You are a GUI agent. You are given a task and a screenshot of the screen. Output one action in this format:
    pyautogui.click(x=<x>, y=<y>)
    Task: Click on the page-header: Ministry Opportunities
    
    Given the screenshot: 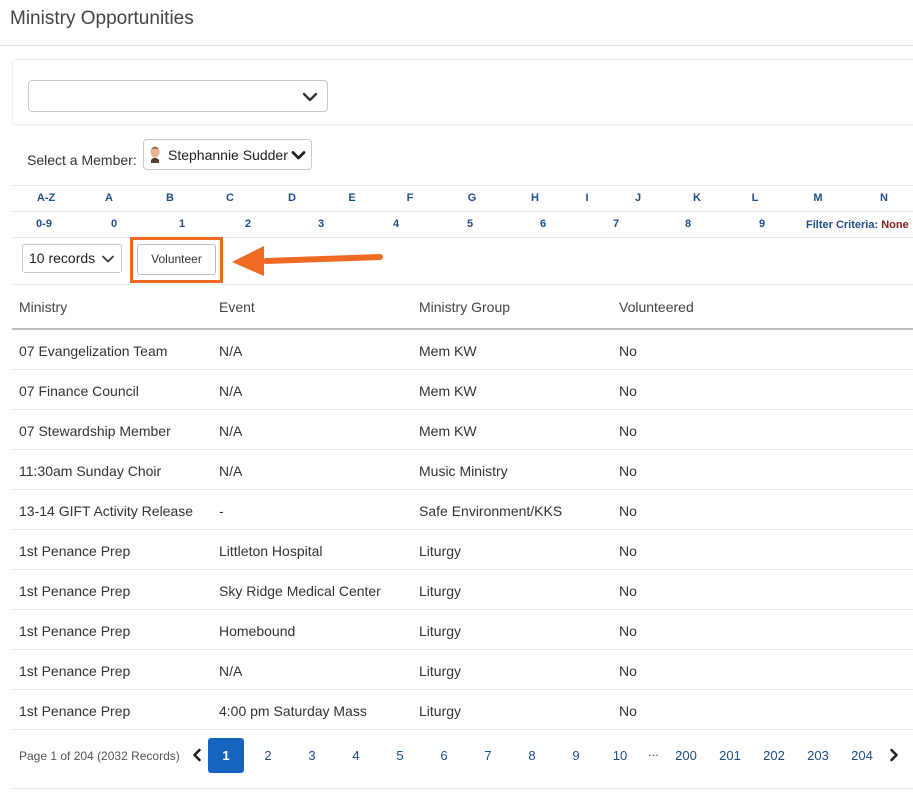 What is the action you would take?
    pyautogui.click(x=456, y=23)
    